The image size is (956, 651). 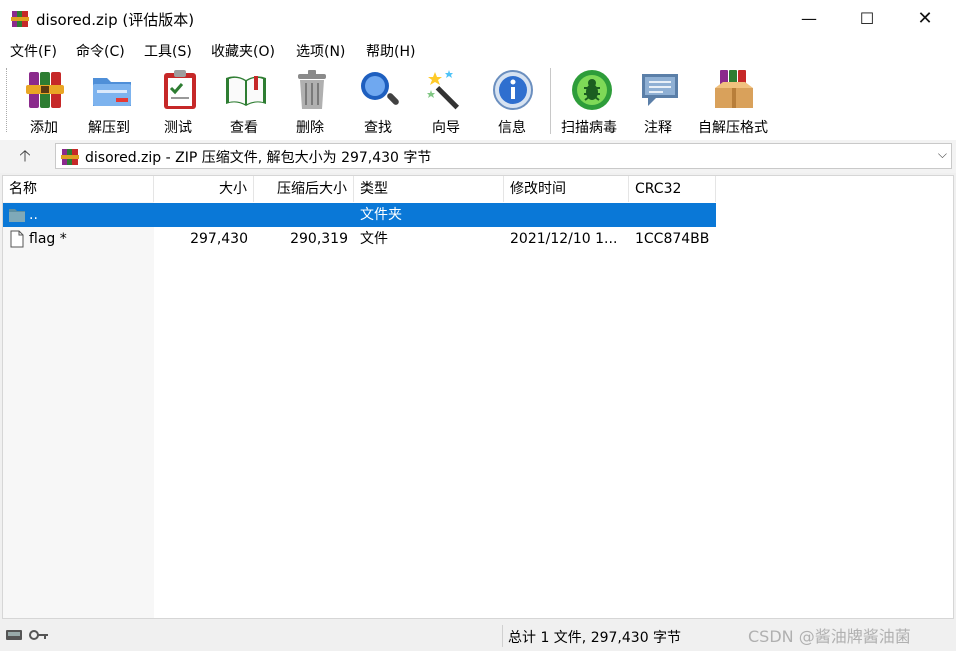 I want to click on cell-name: flag *, so click(x=48, y=239).